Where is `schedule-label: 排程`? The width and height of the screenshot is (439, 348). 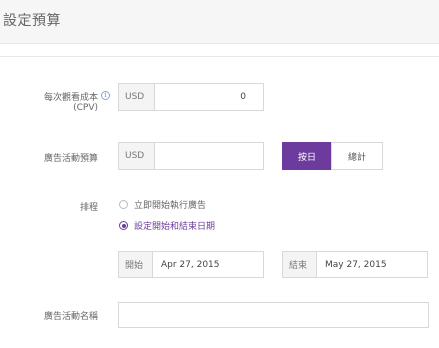
schedule-label: 排程 is located at coordinates (88, 208).